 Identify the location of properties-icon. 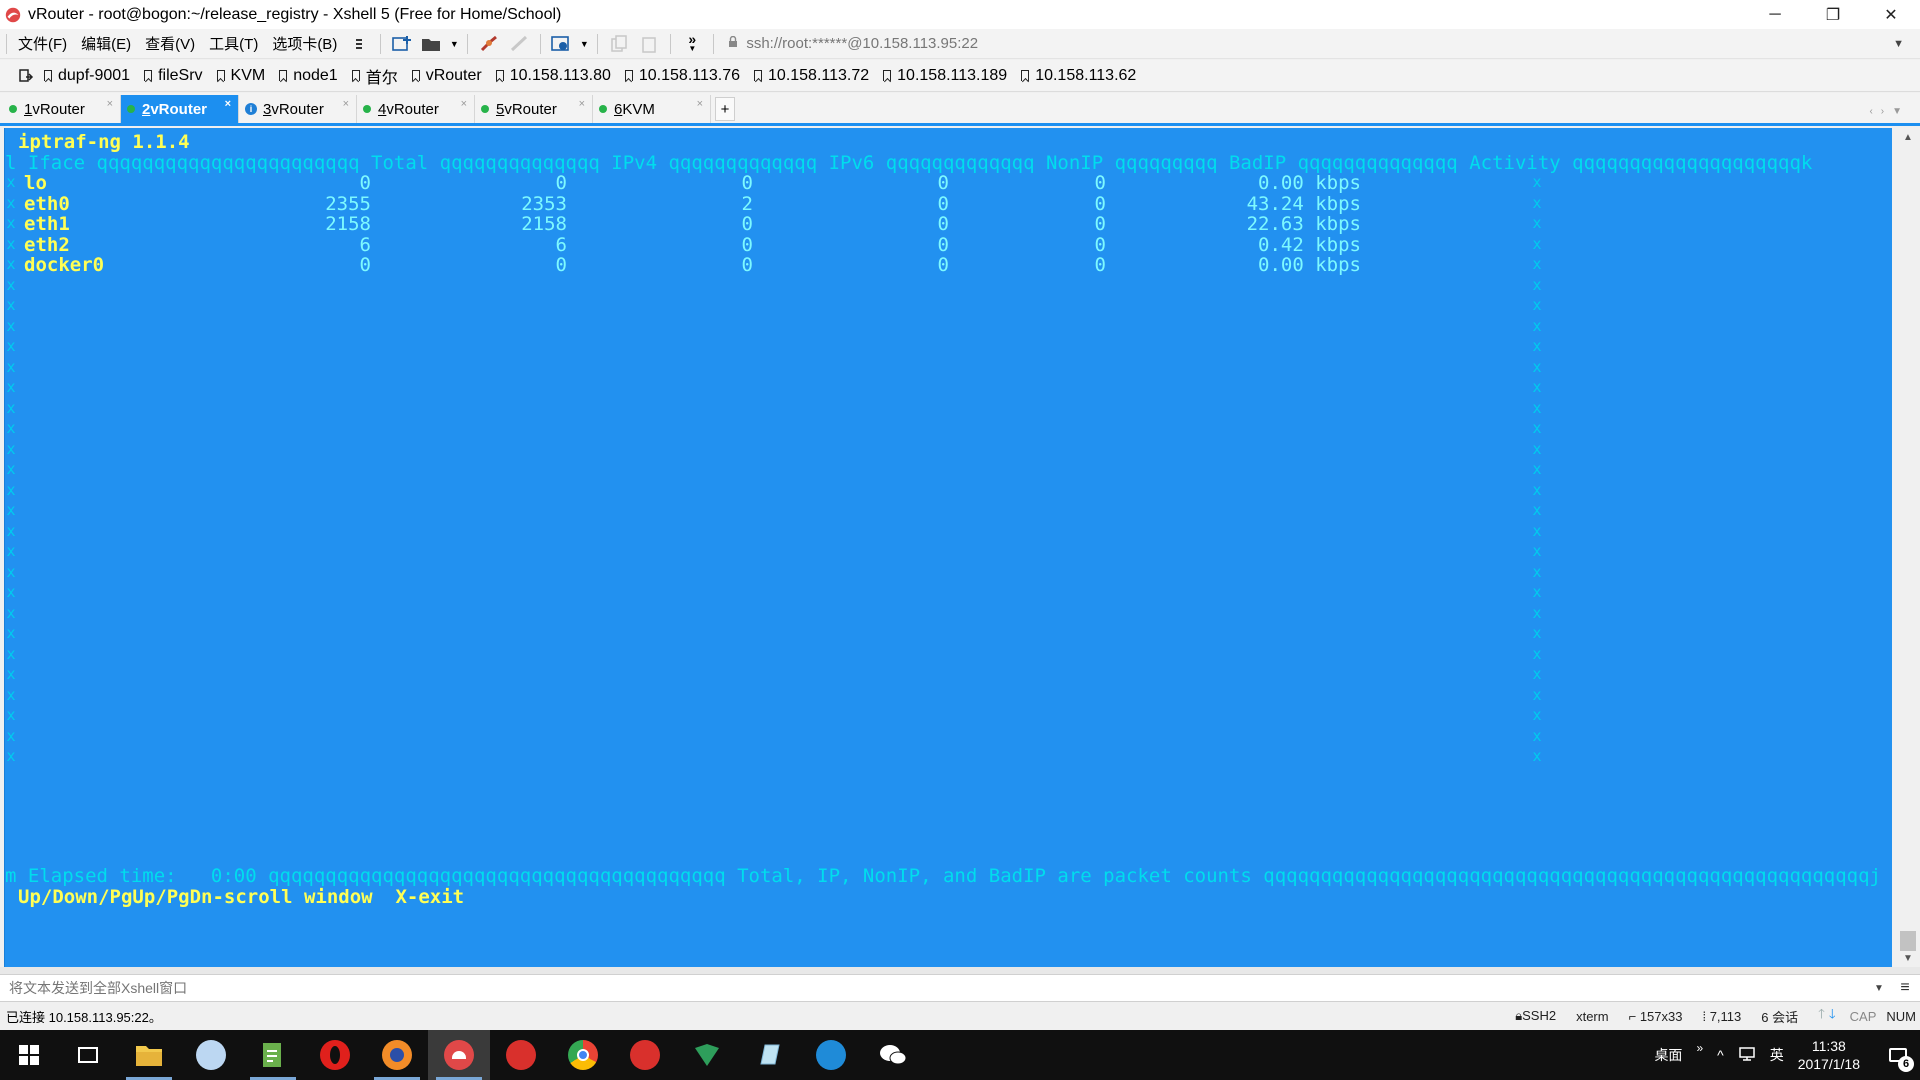
(562, 44).